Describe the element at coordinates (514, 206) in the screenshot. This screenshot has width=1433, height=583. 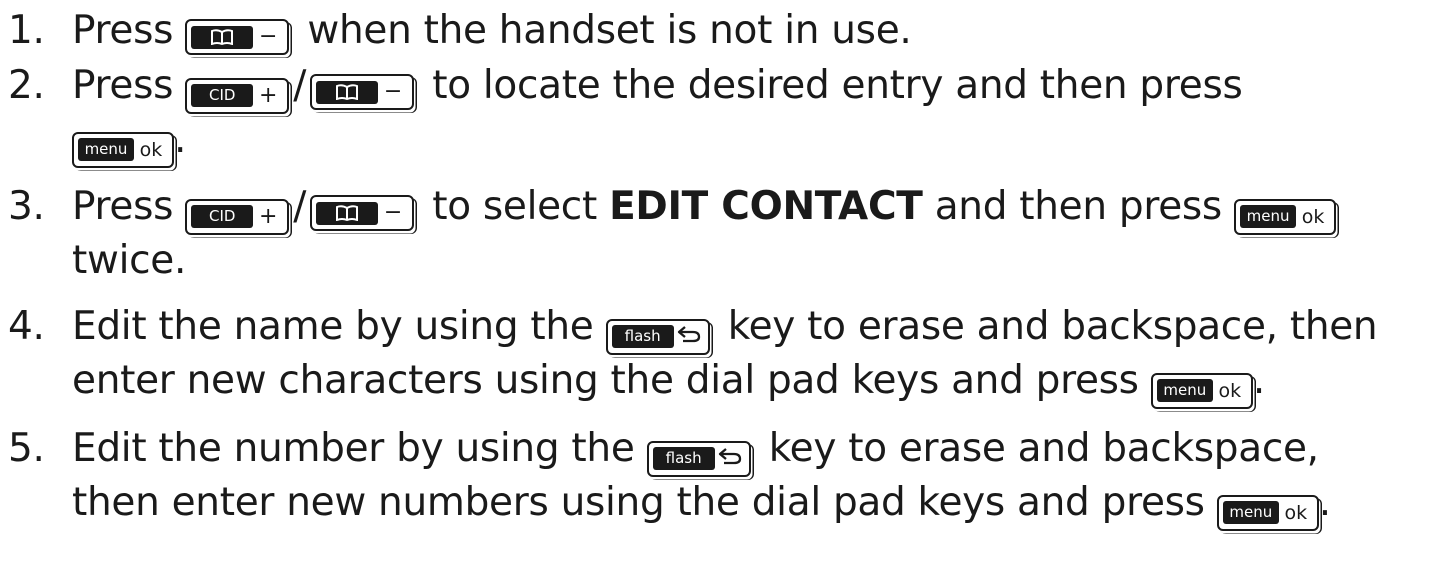
I see `step-text: to select` at that location.